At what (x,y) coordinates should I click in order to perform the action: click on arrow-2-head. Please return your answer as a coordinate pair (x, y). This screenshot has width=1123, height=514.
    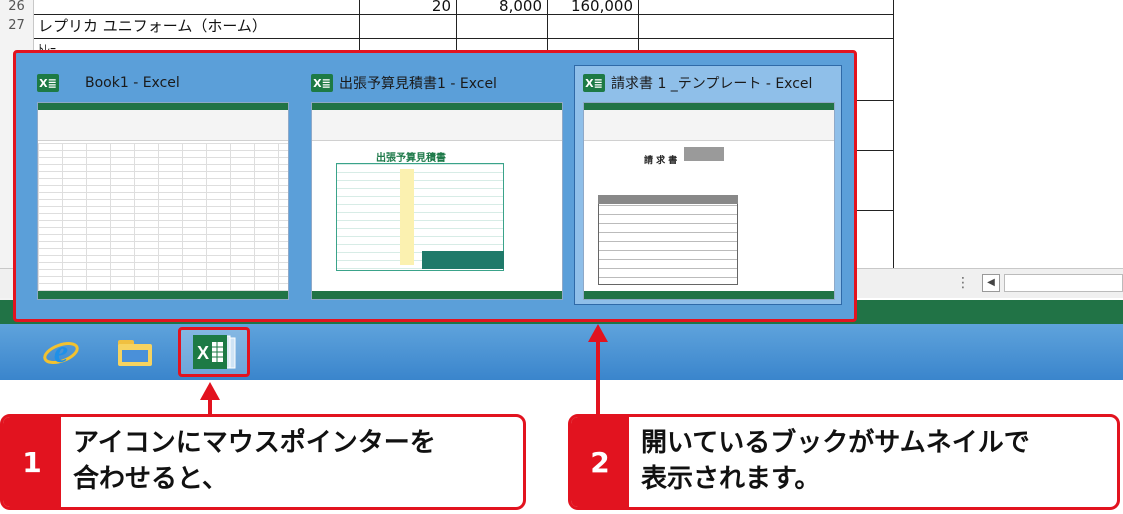
    Looking at the image, I should click on (598, 333).